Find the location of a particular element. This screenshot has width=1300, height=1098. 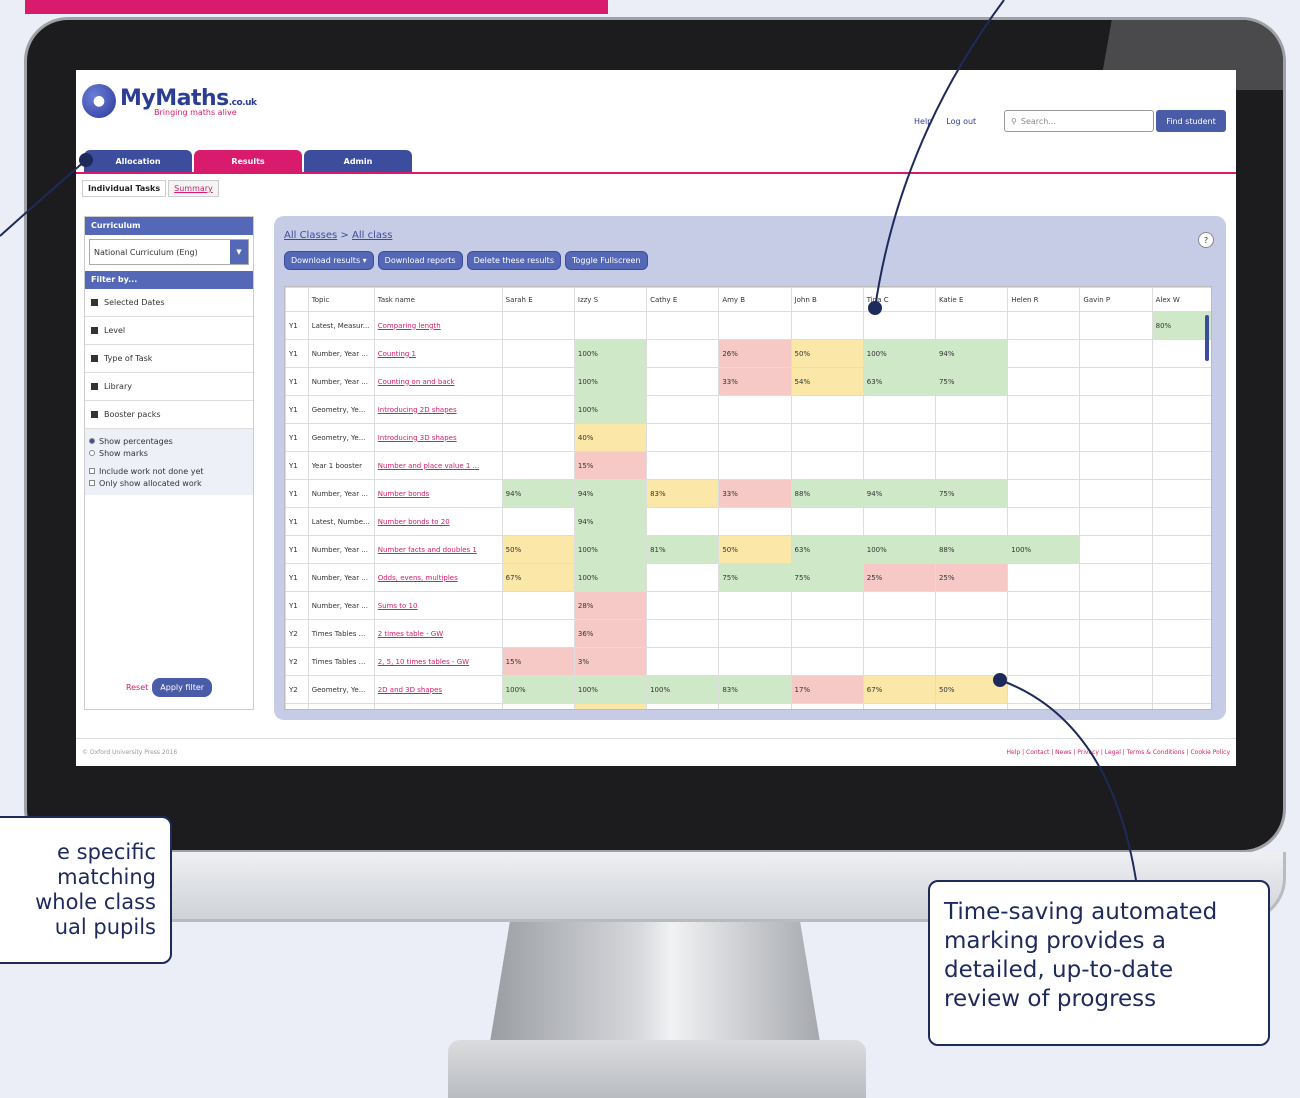

column-header: Cathy E is located at coordinates (683, 299).